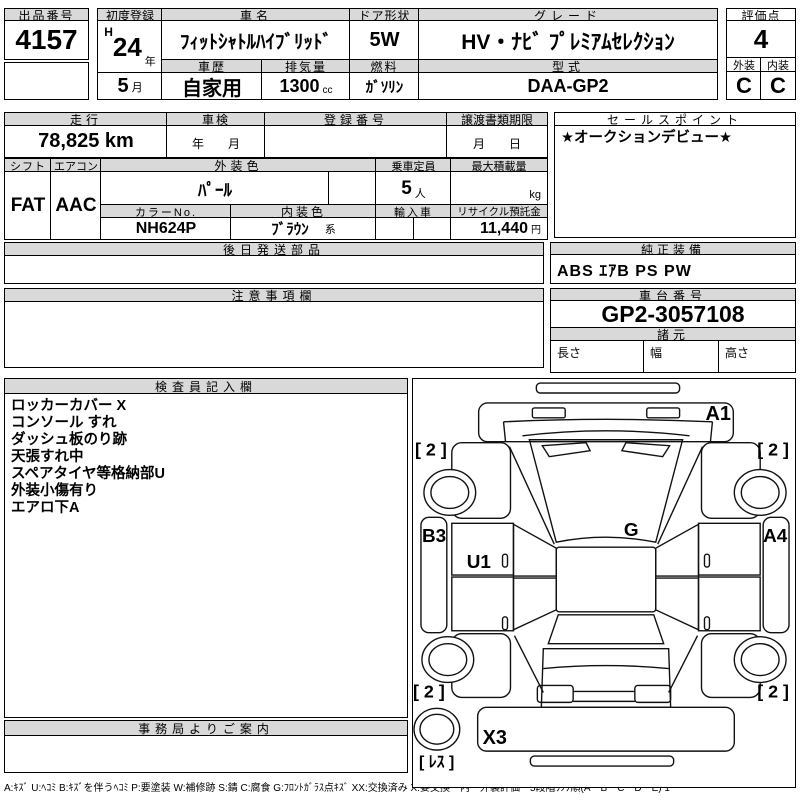 The image size is (800, 800). I want to click on equipment-value: ABS ｴｱB PS PW, so click(673, 269).